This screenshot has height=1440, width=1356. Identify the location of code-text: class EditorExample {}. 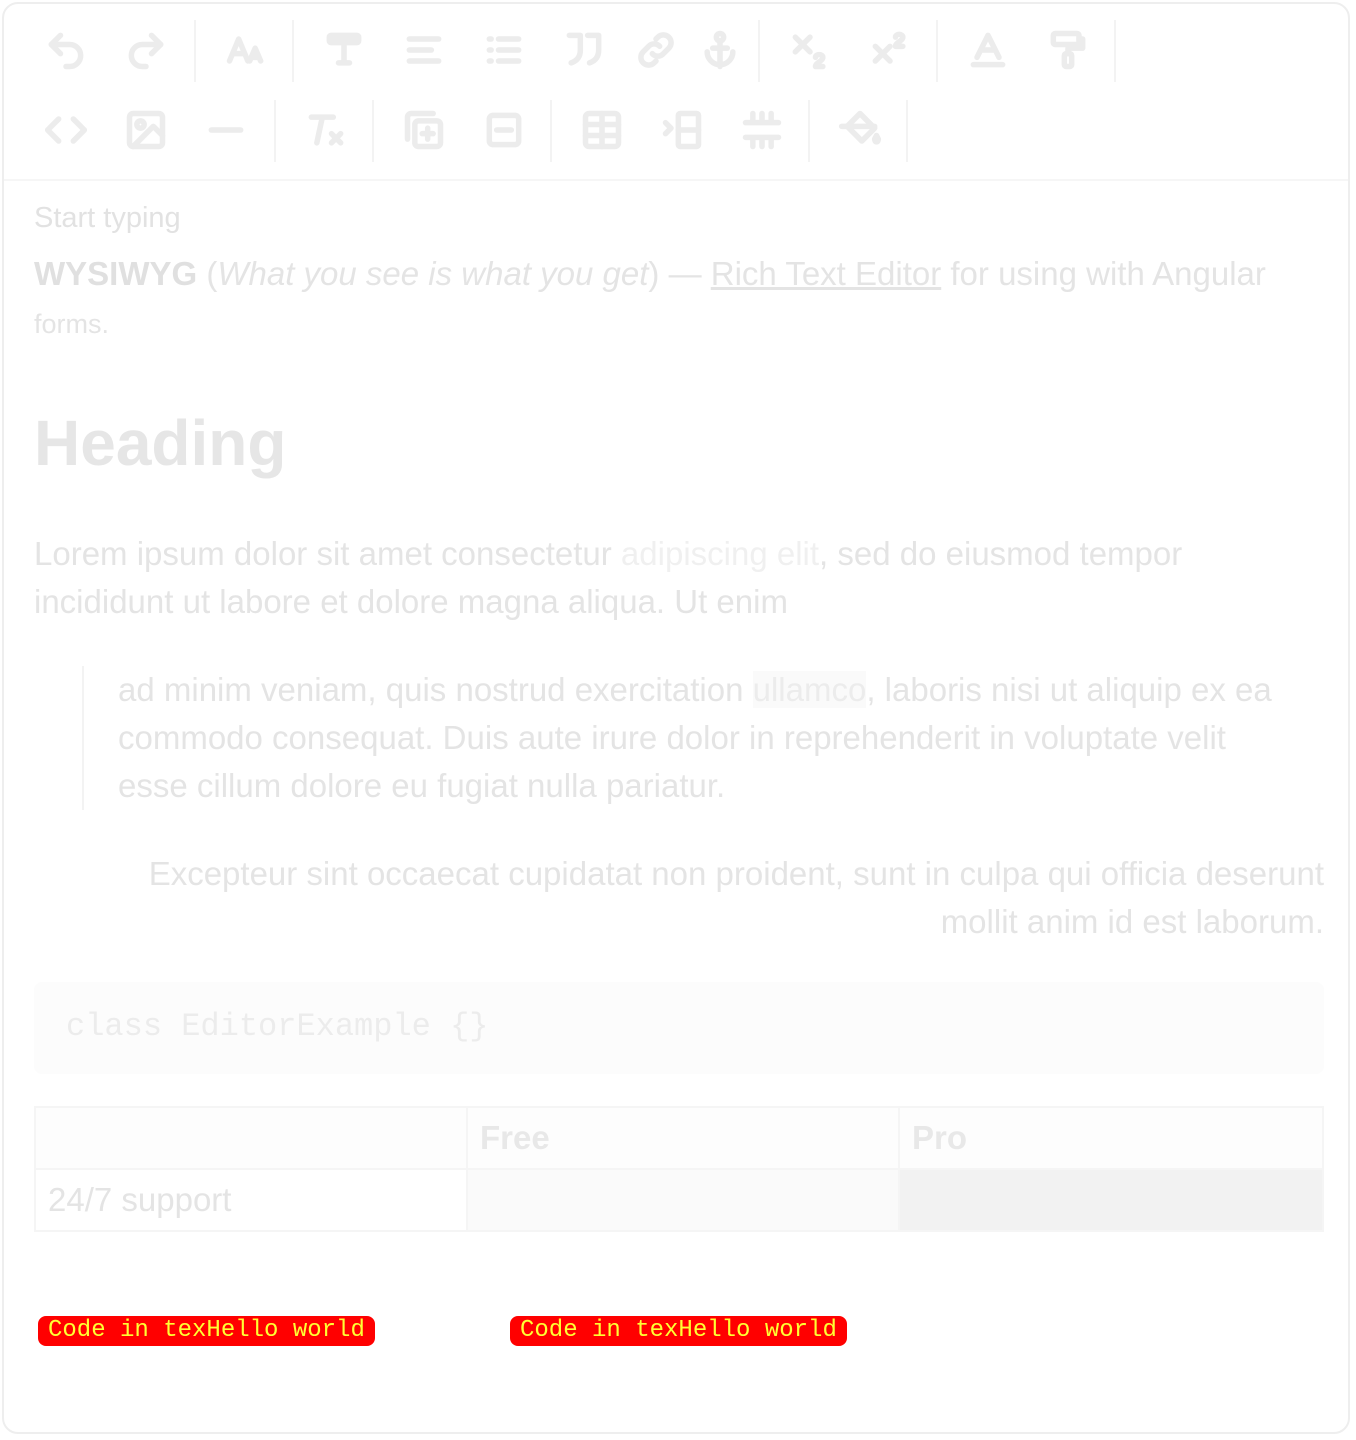
(277, 1026).